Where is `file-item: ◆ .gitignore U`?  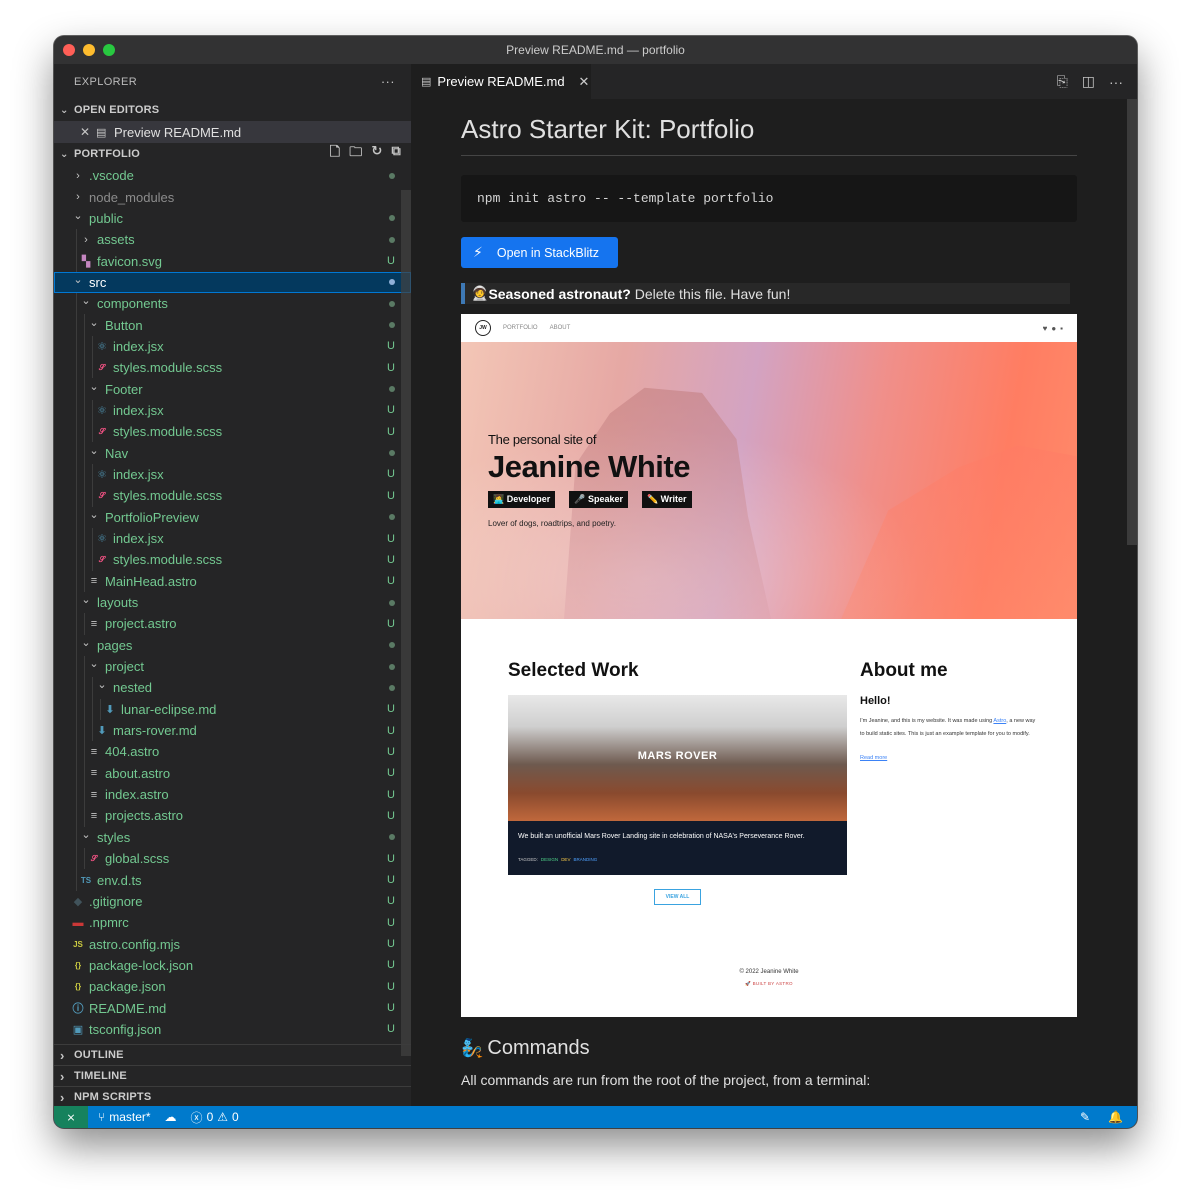
file-item: ◆ .gitignore U is located at coordinates (232, 901).